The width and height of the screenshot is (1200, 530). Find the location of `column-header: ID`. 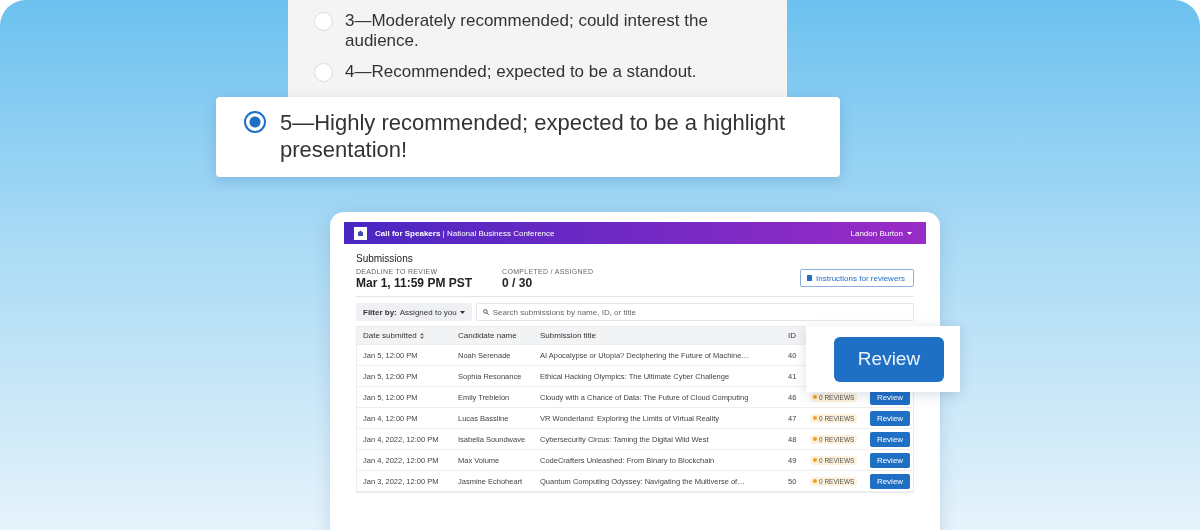

column-header: ID is located at coordinates (792, 335).